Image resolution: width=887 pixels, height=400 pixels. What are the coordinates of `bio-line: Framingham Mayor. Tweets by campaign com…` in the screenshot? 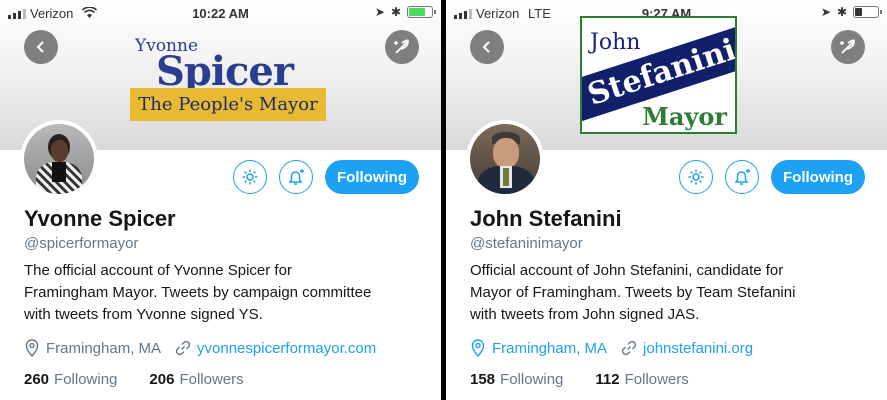 It's located at (198, 292).